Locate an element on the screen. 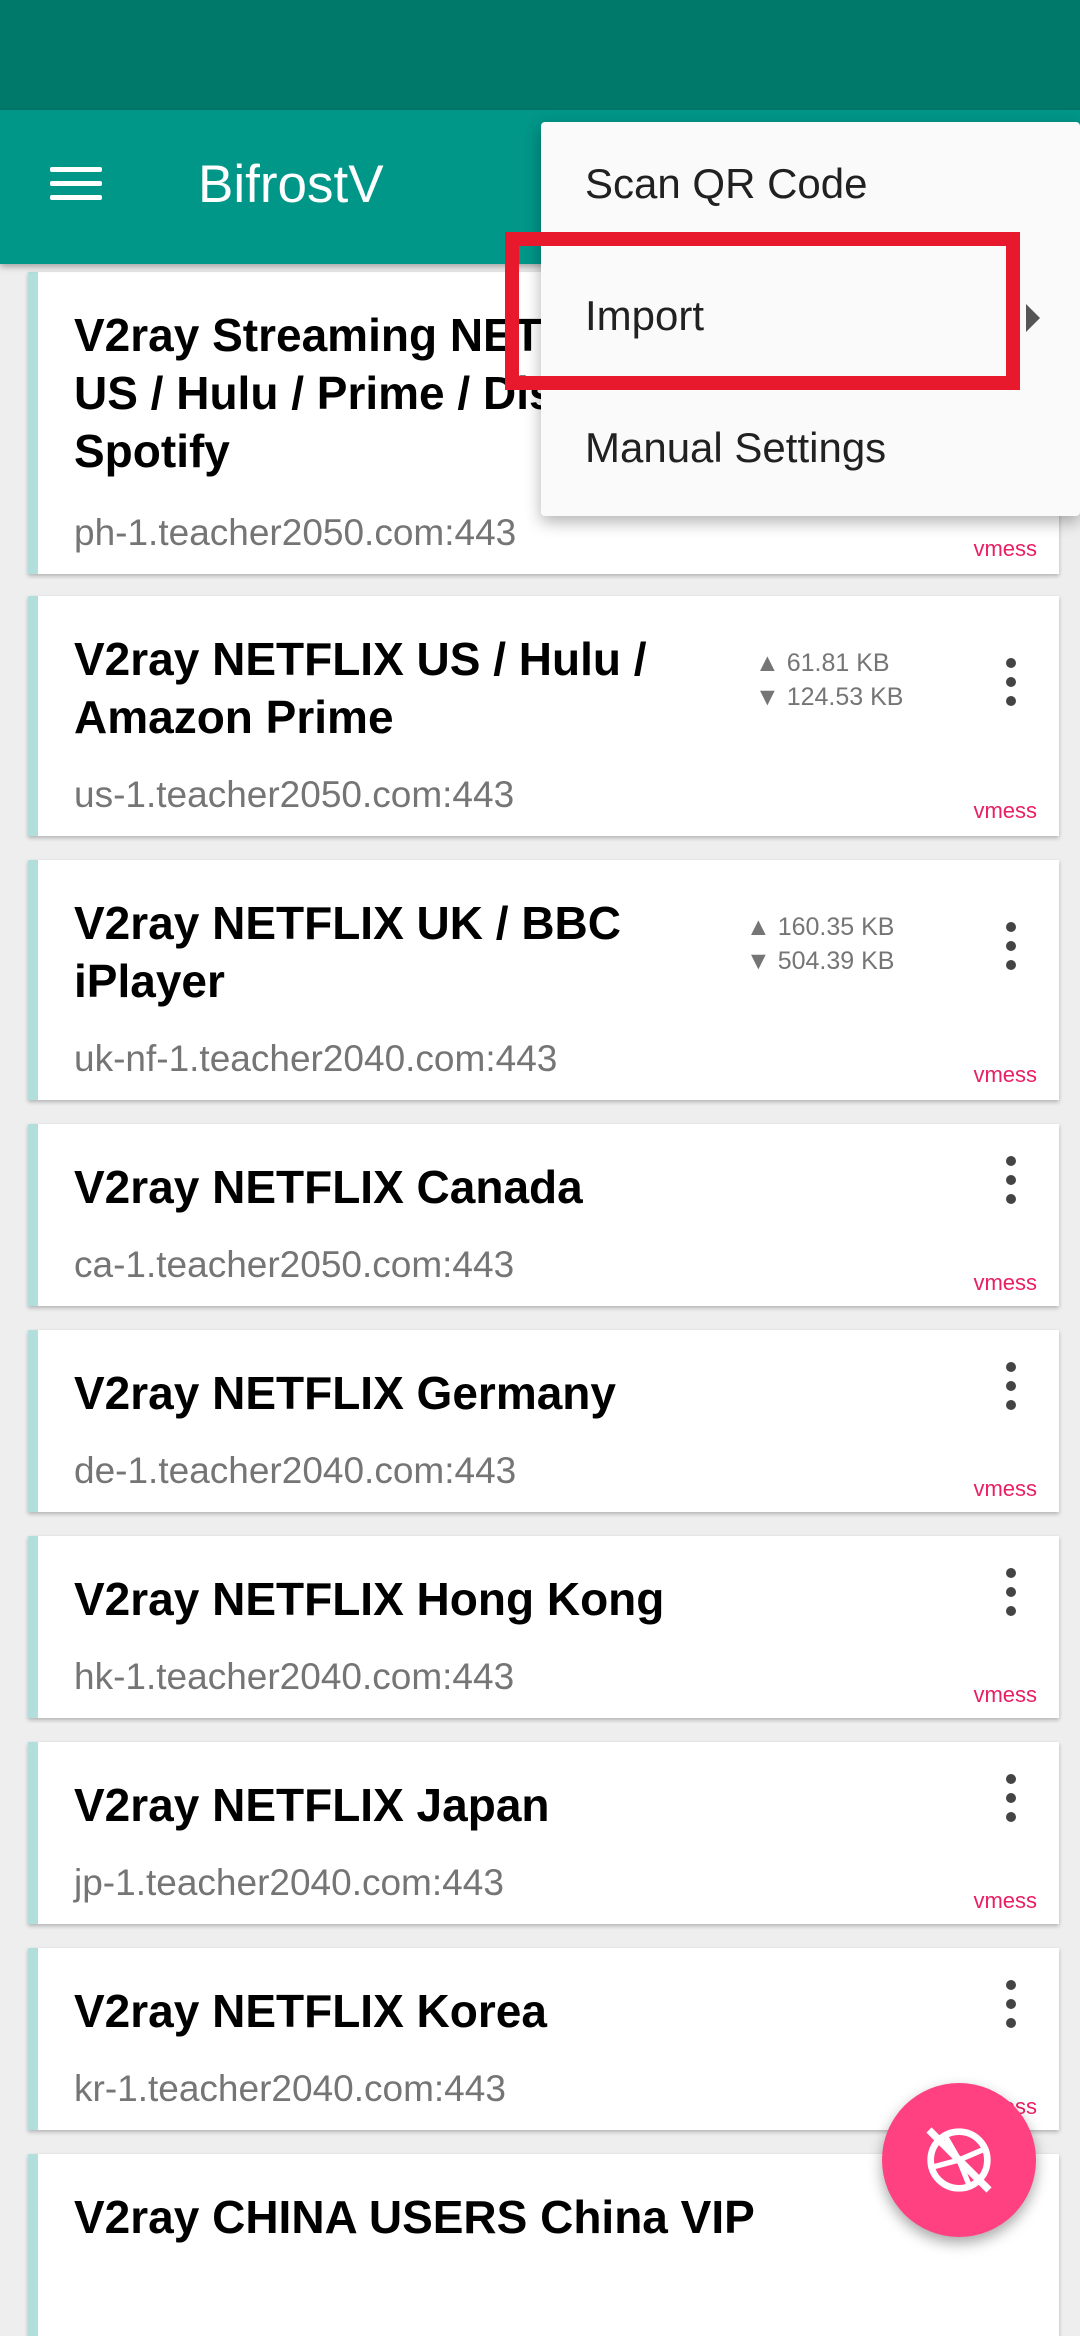 This screenshot has height=2336, width=1080. server-name: V2ray CHINA USERS China VIP is located at coordinates (414, 2217).